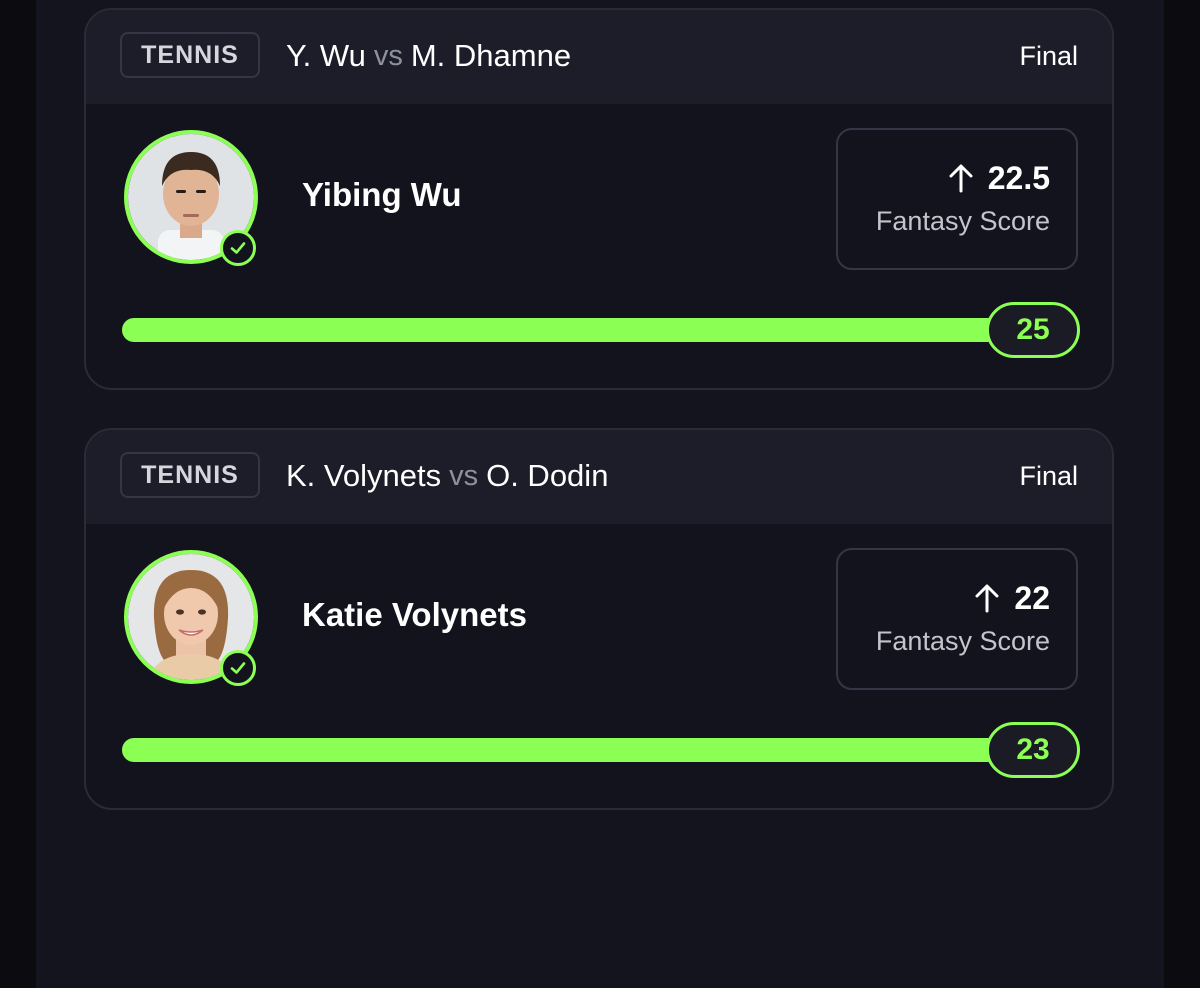 The height and width of the screenshot is (988, 1200). Describe the element at coordinates (1012, 598) in the screenshot. I see `score-value-row: 22` at that location.